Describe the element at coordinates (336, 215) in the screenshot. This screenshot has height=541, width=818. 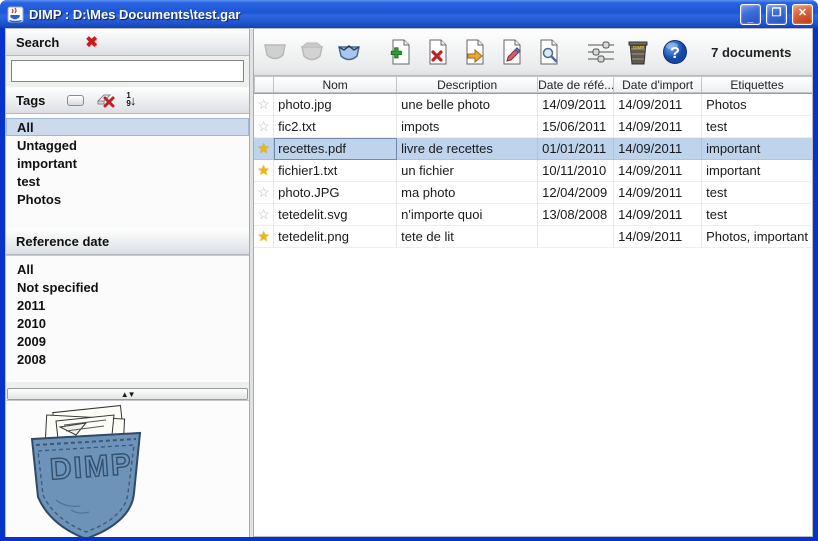
I see `cell-name: tetedelit.svg` at that location.